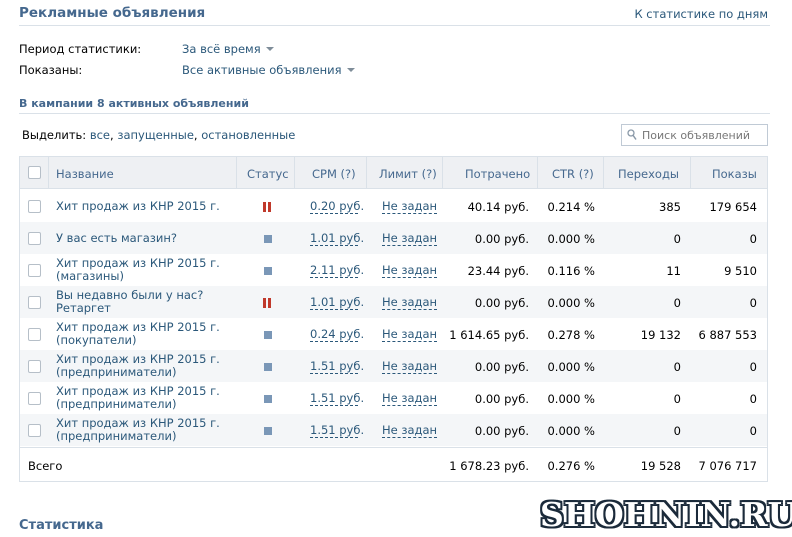  I want to click on shown-label: Показаны:, so click(51, 70).